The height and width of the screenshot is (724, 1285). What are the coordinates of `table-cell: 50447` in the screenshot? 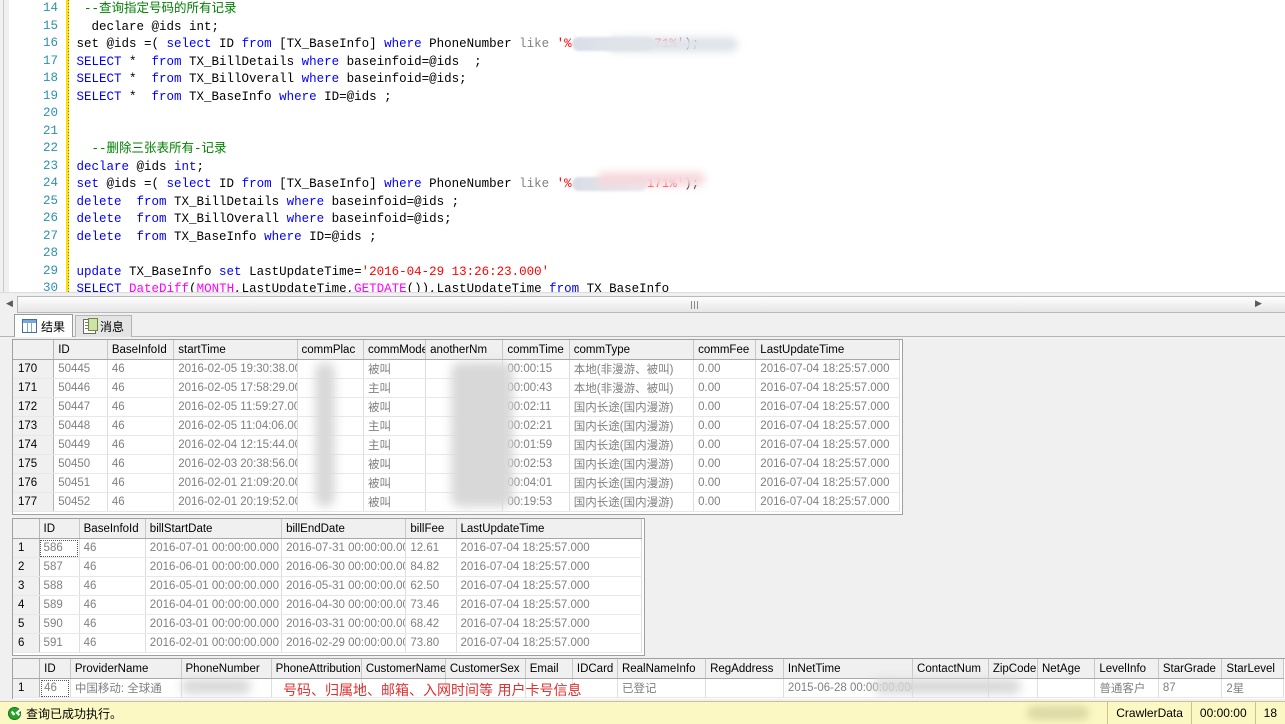 It's located at (80, 407).